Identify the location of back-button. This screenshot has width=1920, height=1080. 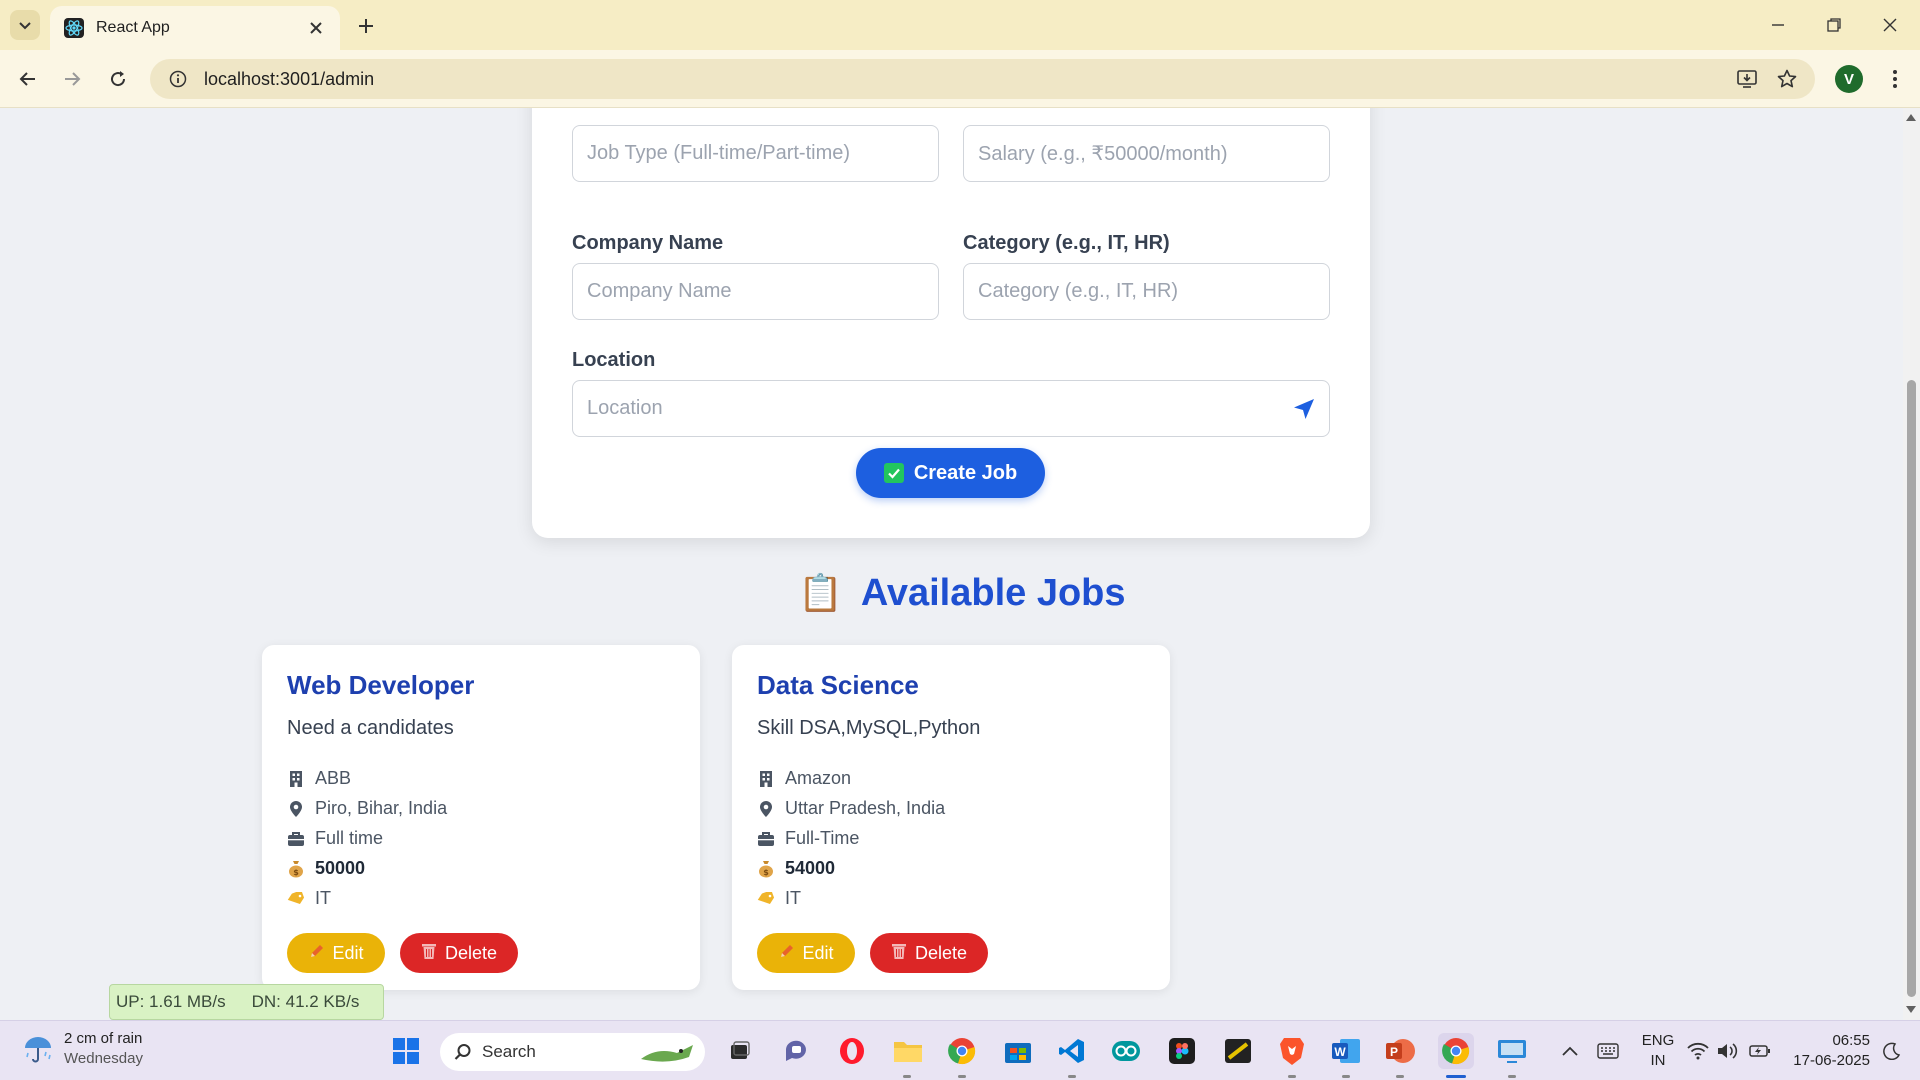
(28, 79).